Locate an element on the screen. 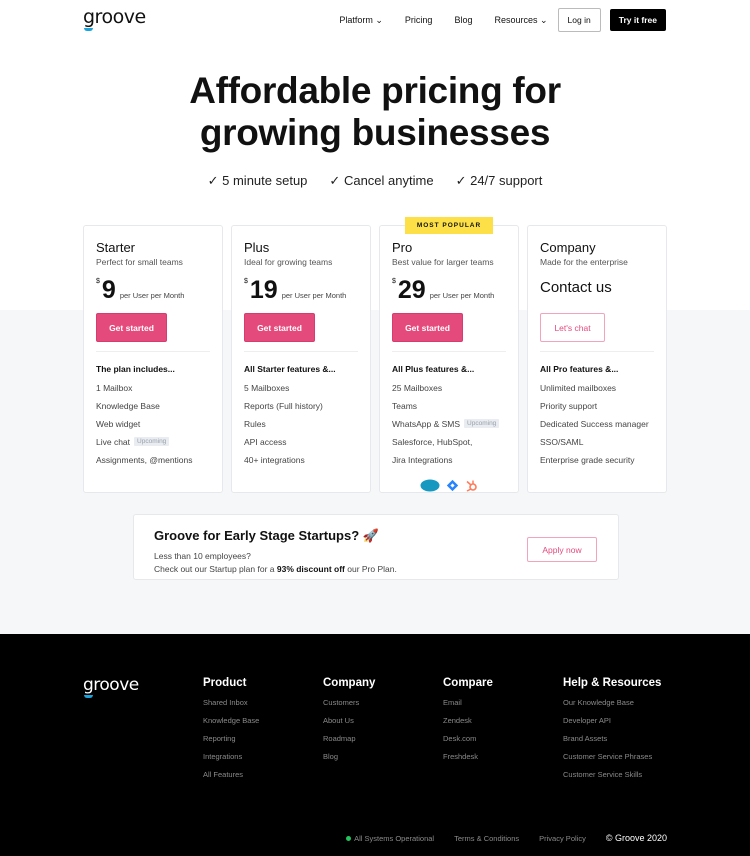 The image size is (750, 856). footer-link: Reporting is located at coordinates (231, 743).